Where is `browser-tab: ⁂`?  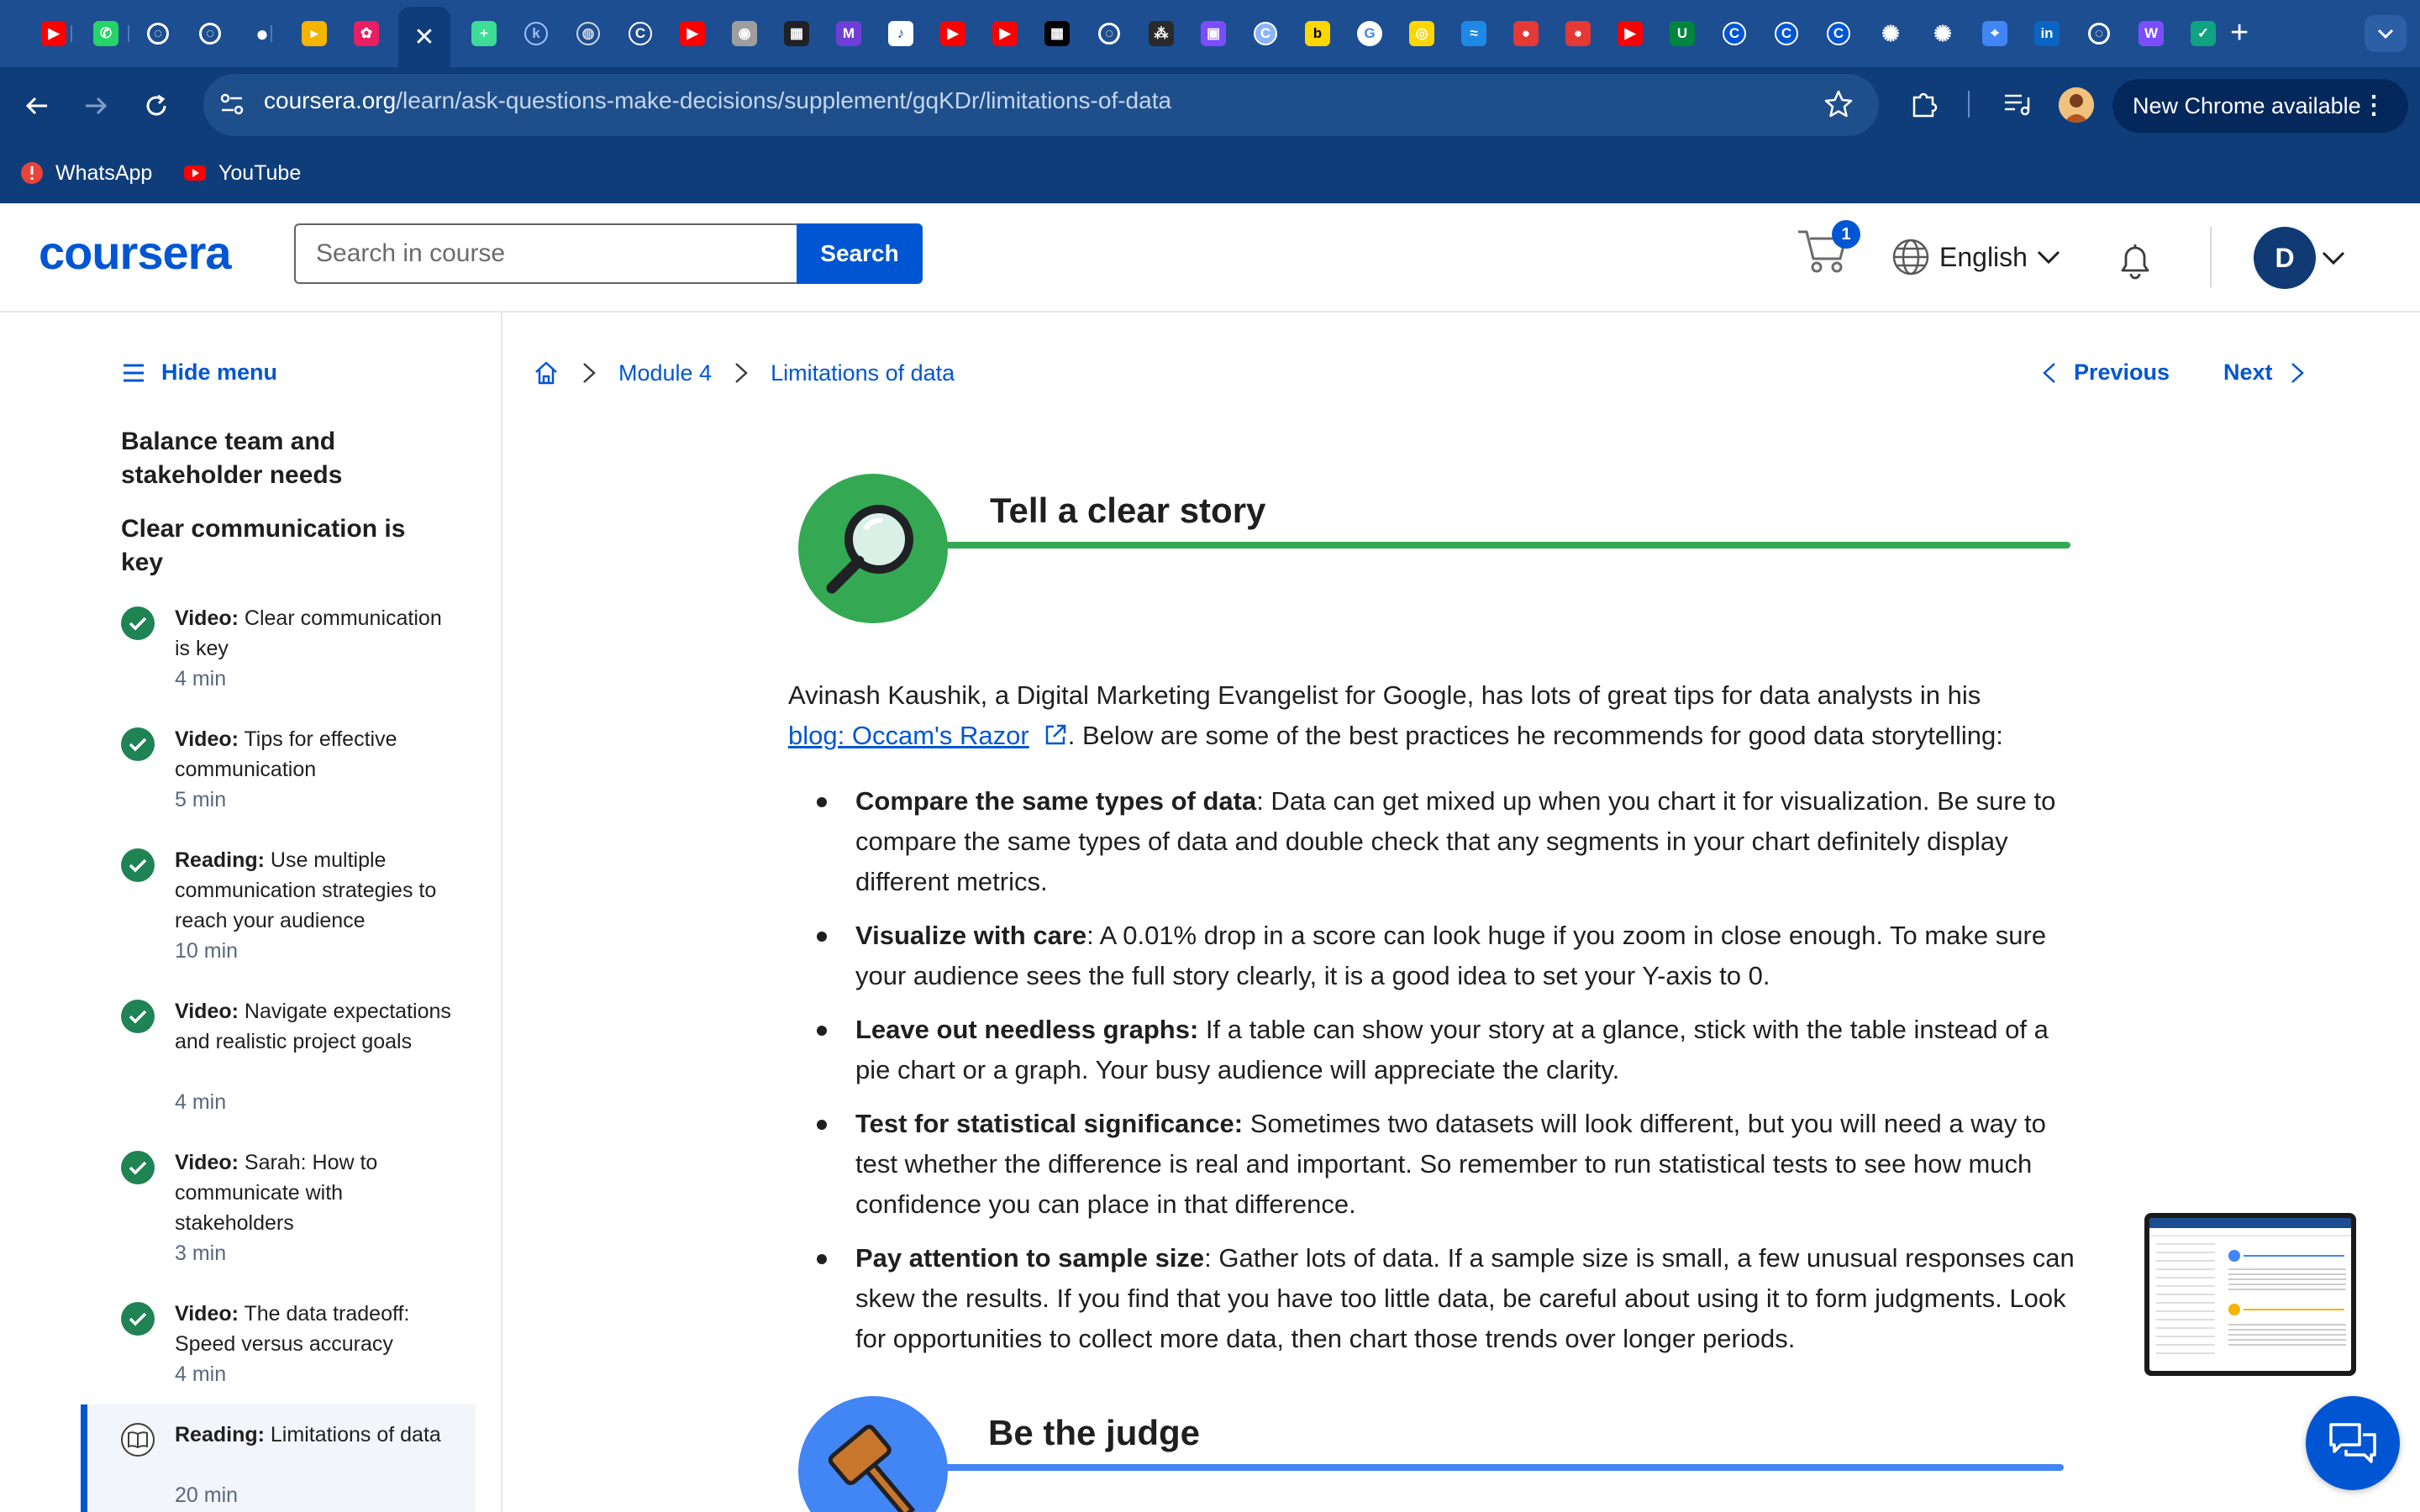 browser-tab: ⁂ is located at coordinates (1161, 33).